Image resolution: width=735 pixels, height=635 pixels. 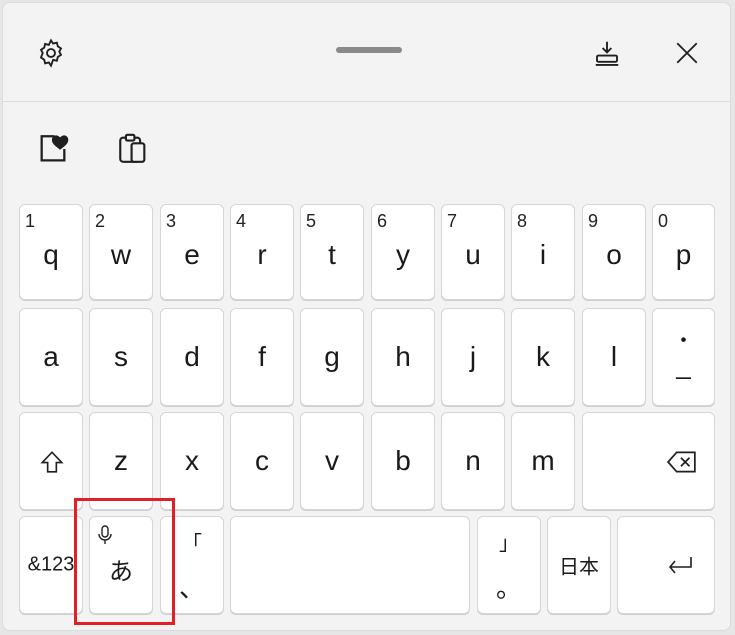 What do you see at coordinates (508, 588) in the screenshot?
I see `period-label: 。` at bounding box center [508, 588].